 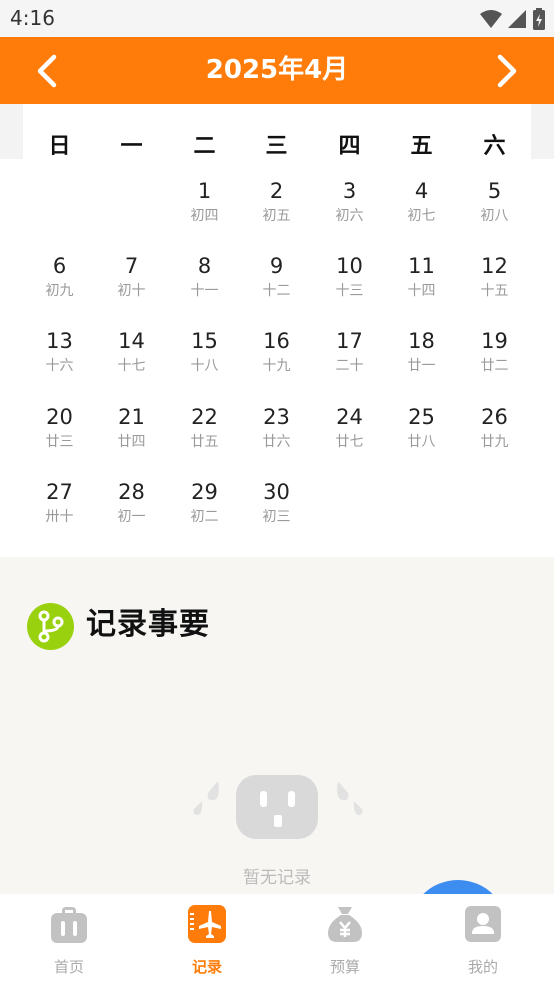 I want to click on lunar-date: 初五, so click(x=276, y=216).